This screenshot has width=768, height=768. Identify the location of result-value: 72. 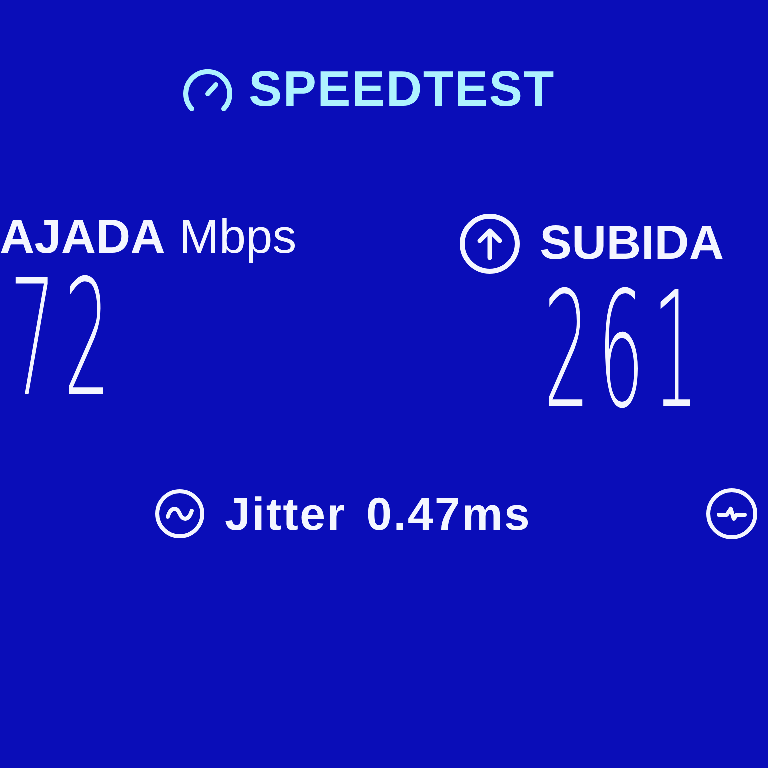
(64, 339).